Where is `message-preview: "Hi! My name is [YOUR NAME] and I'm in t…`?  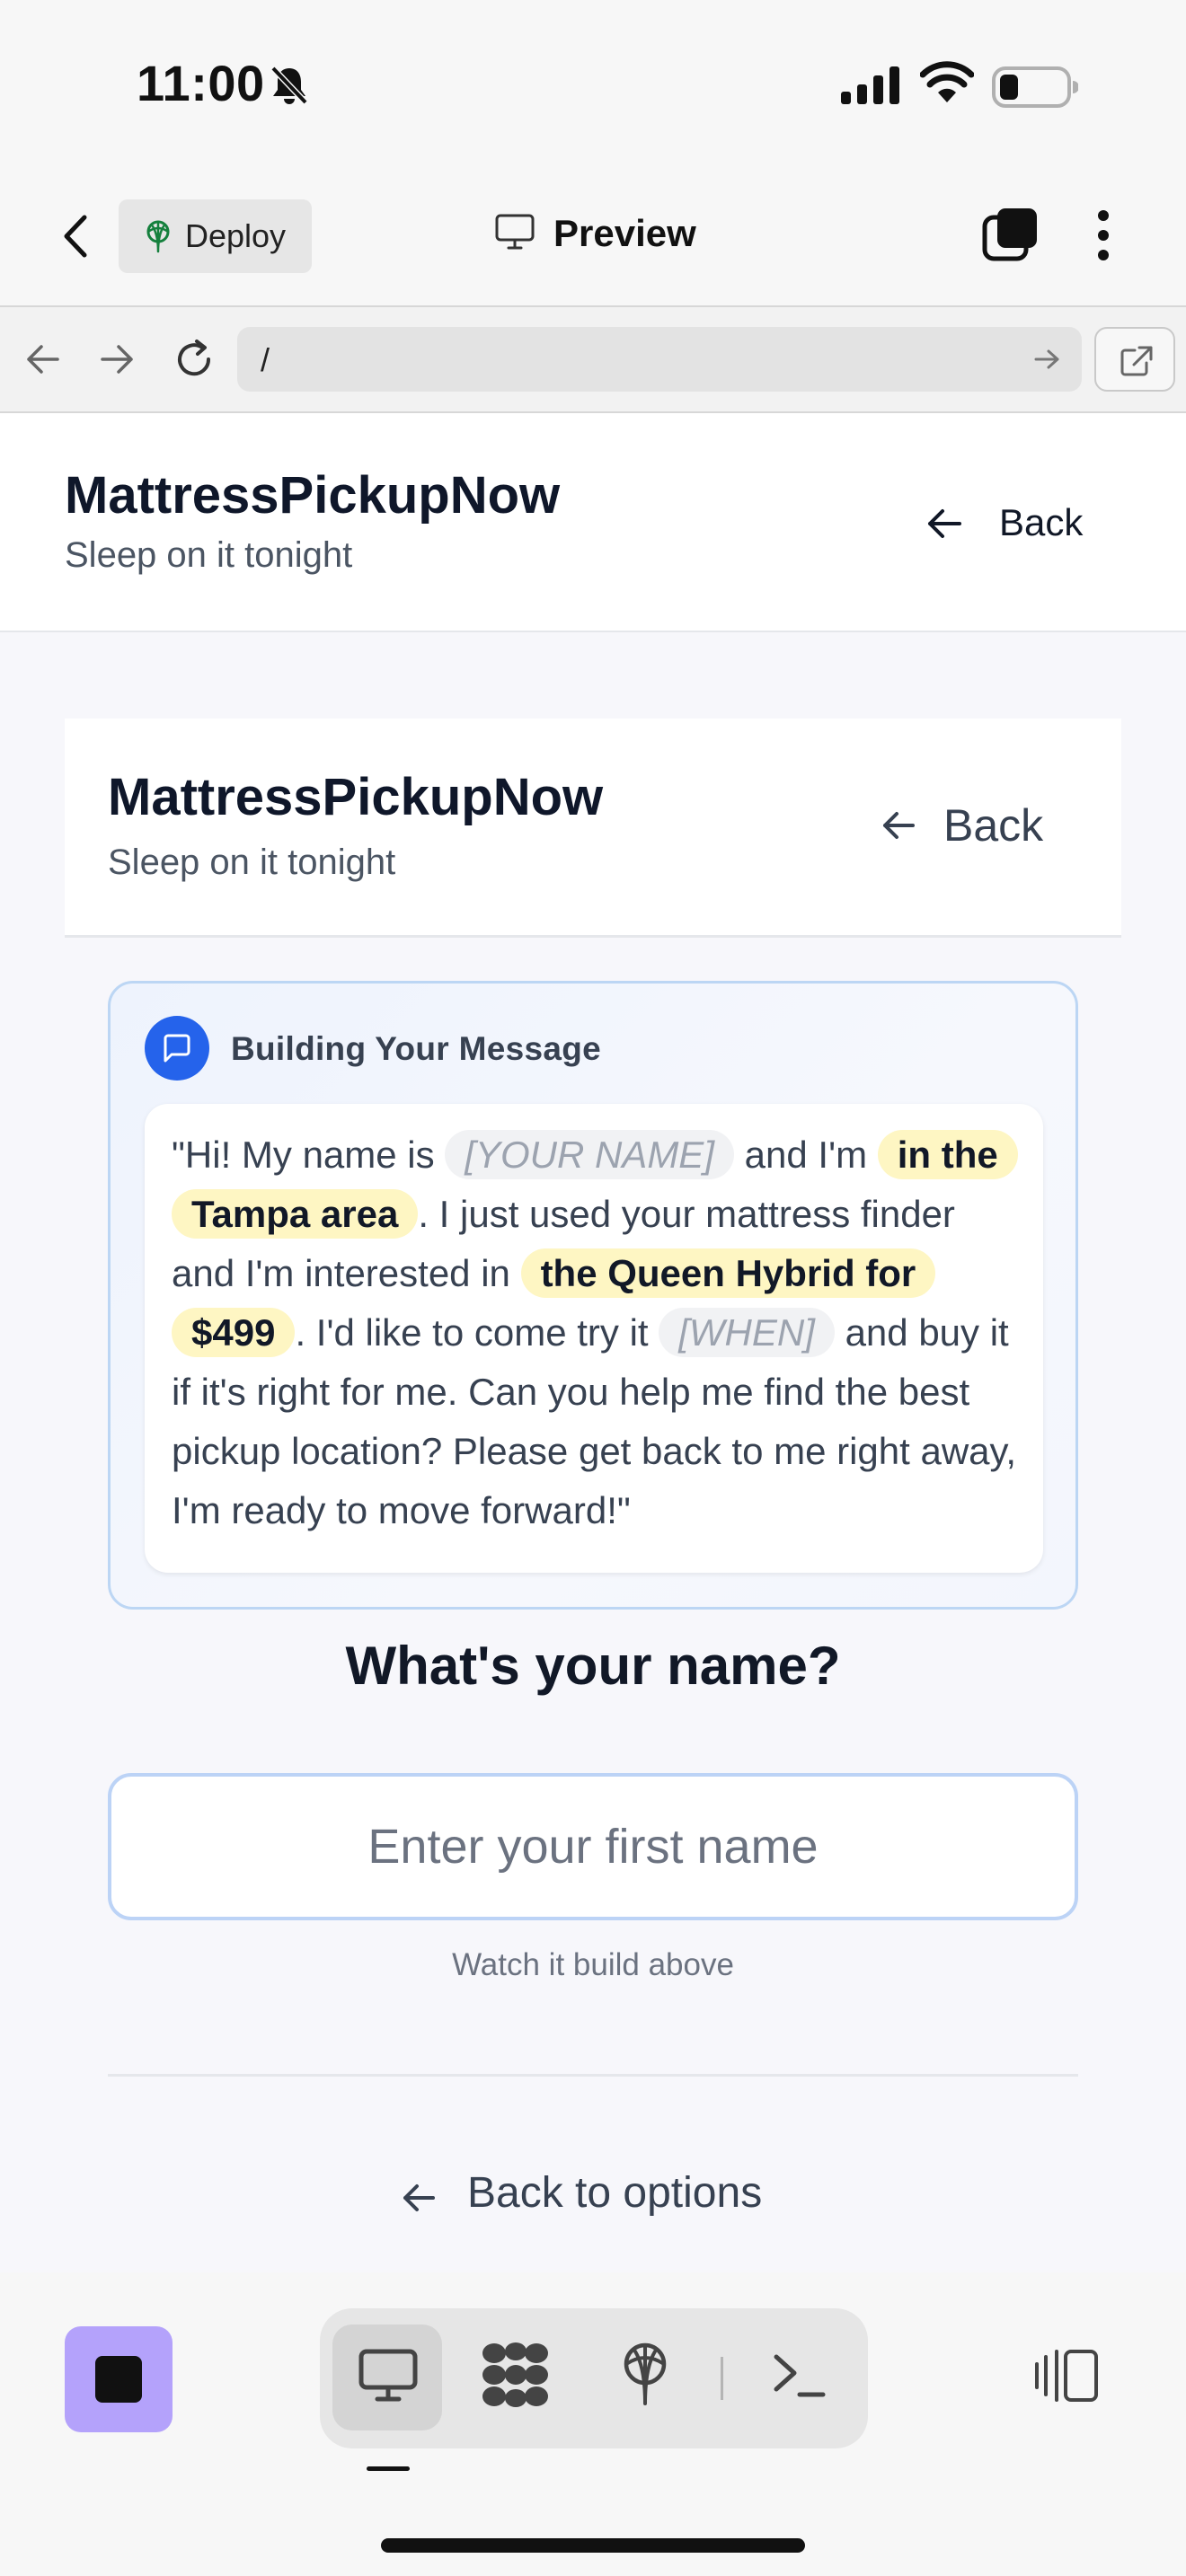
message-preview: "Hi! My name is [YOUR NAME] and I'm in t… is located at coordinates (594, 1338).